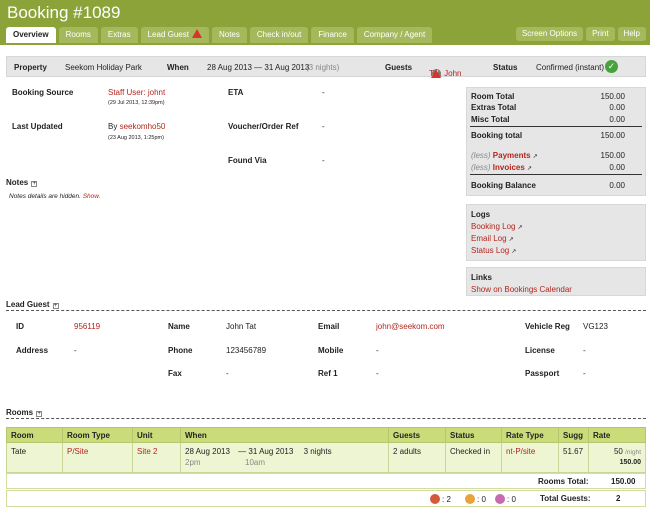  I want to click on total-guests-label: Total Guests:, so click(565, 498).